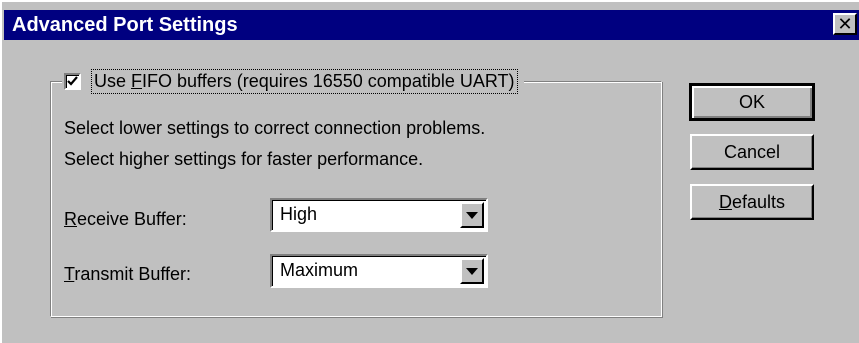 The image size is (859, 343). I want to click on cancel-button: Cancel, so click(752, 152).